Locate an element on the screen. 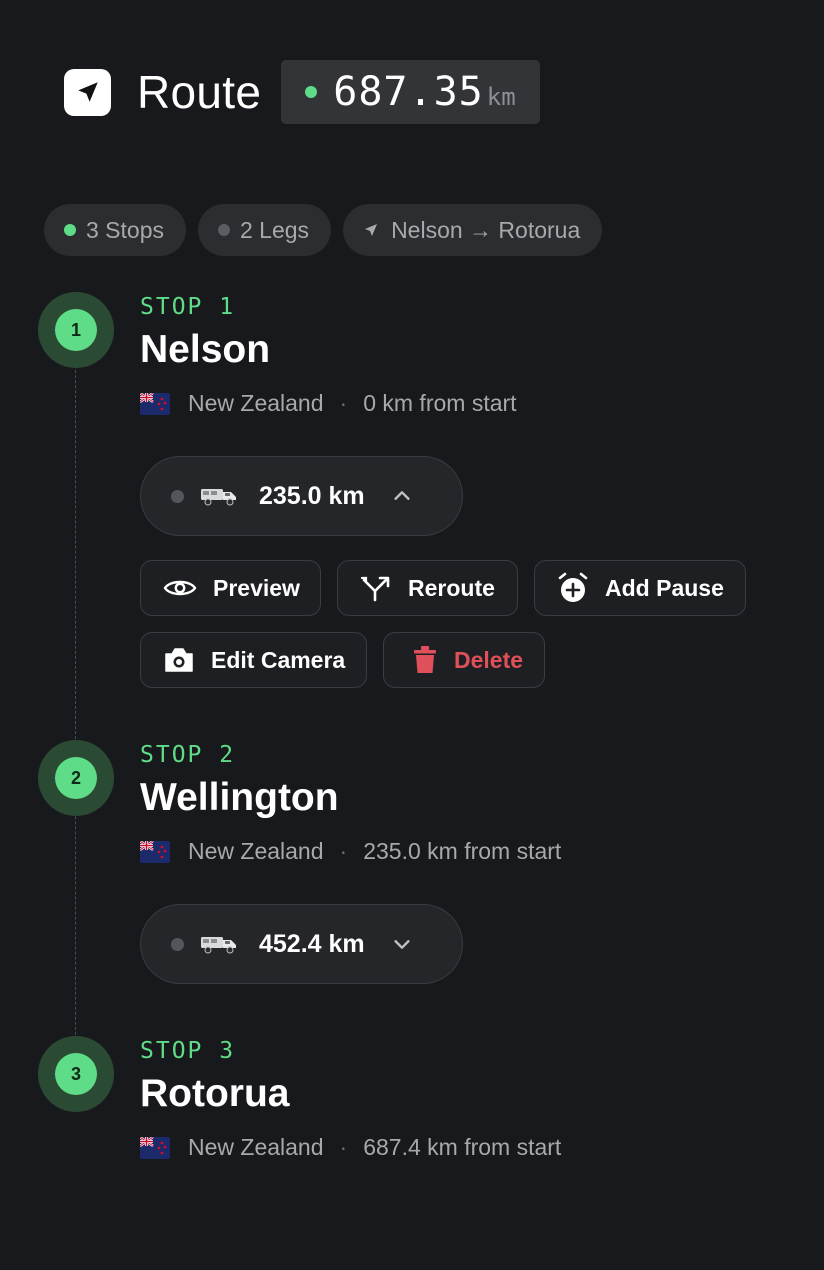 The width and height of the screenshot is (824, 1270). stop-marker-2: 2 is located at coordinates (76, 778).